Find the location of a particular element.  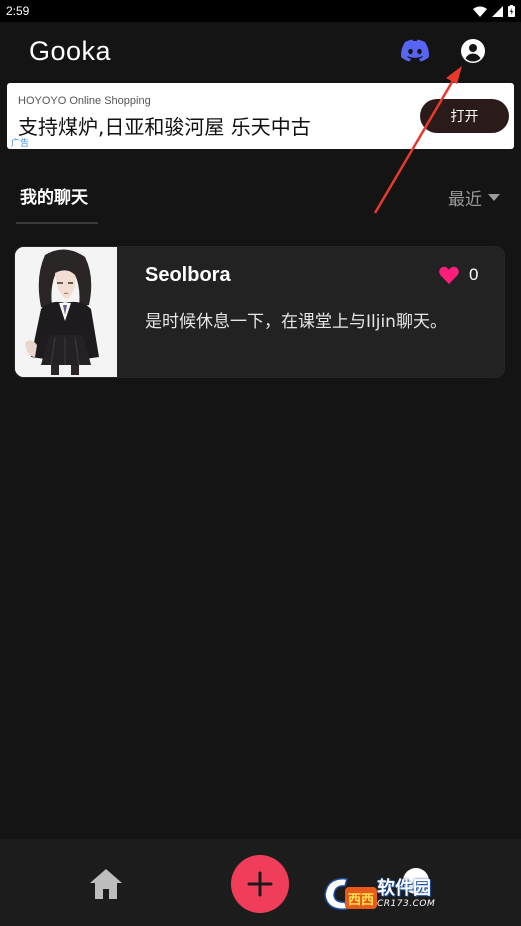

watermark-logo: 西西 is located at coordinates (350, 894).